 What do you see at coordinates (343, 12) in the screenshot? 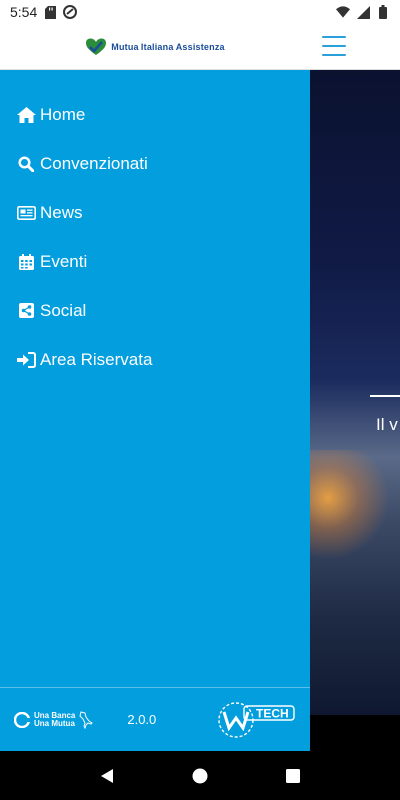
I see `wifi-icon` at bounding box center [343, 12].